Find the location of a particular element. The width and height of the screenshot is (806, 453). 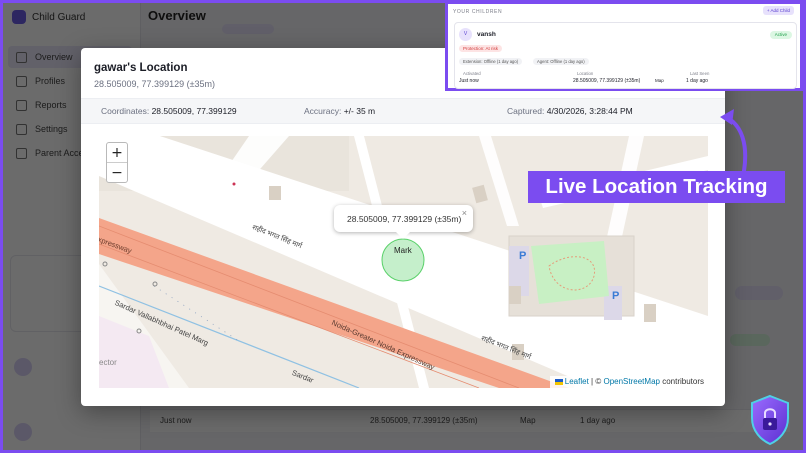

coordinates-value: 28.505009, 77.399129 is located at coordinates (194, 111).